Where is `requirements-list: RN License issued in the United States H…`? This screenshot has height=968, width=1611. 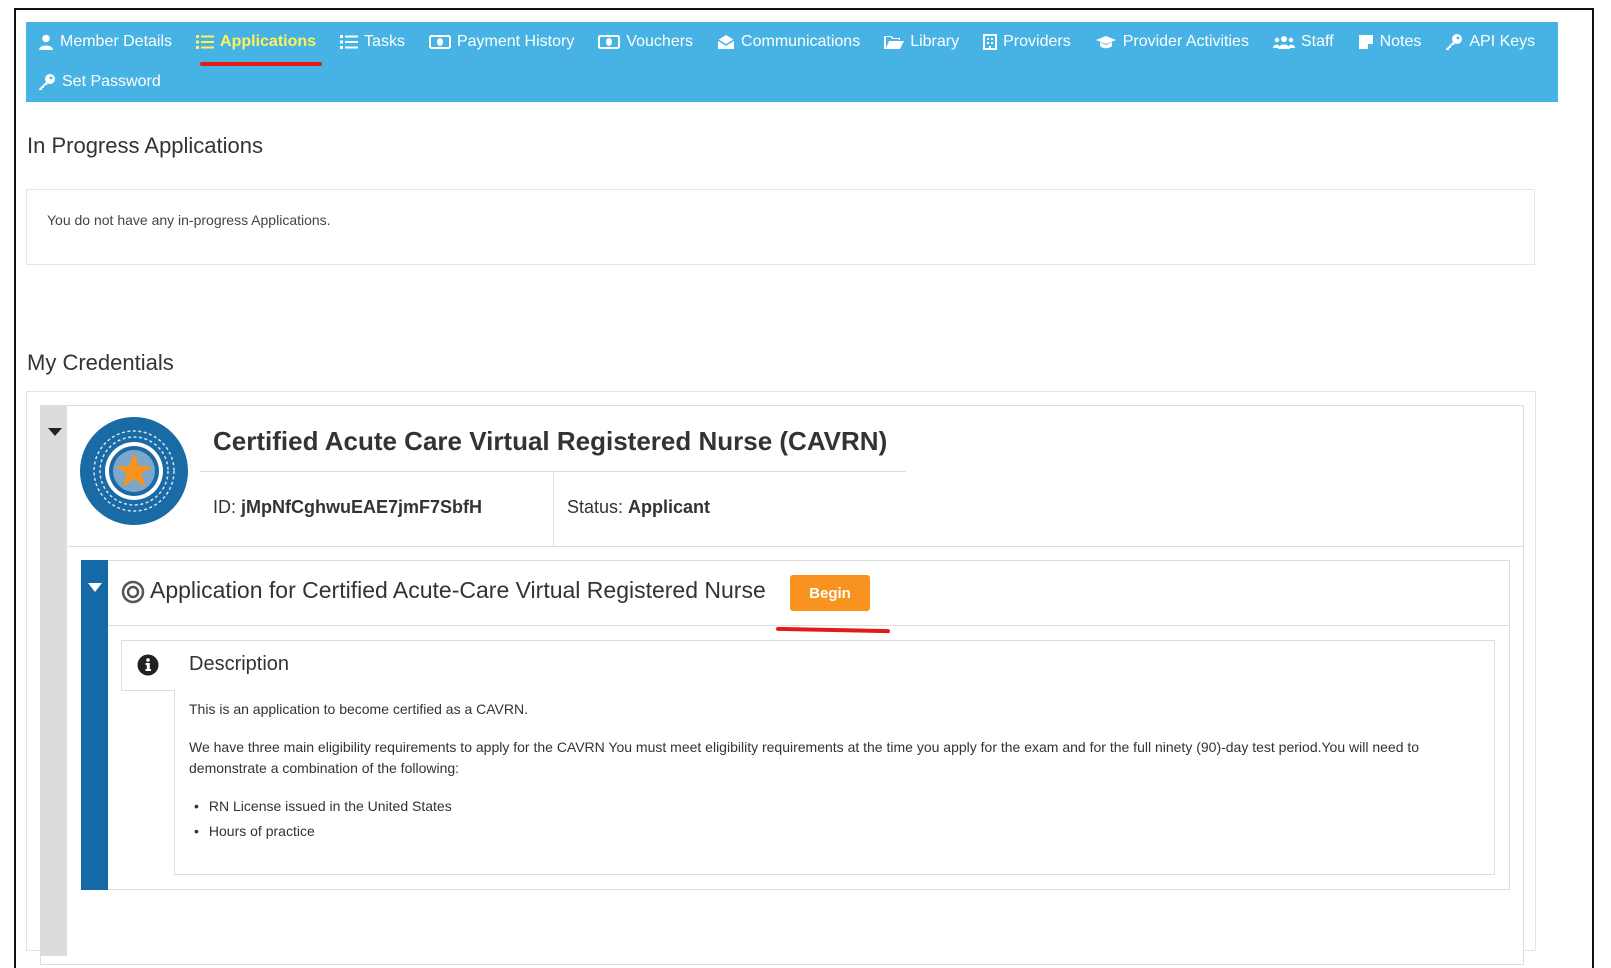 requirements-list: RN License issued in the United States H… is located at coordinates (320, 822).